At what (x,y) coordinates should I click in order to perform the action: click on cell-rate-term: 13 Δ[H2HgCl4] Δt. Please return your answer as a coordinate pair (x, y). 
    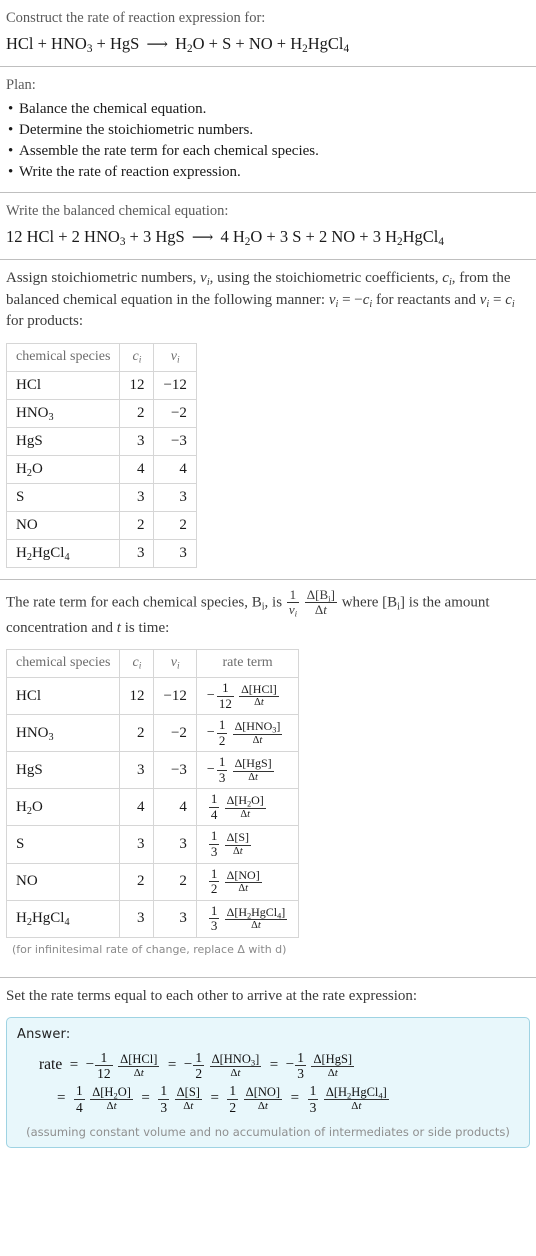
    Looking at the image, I should click on (247, 918).